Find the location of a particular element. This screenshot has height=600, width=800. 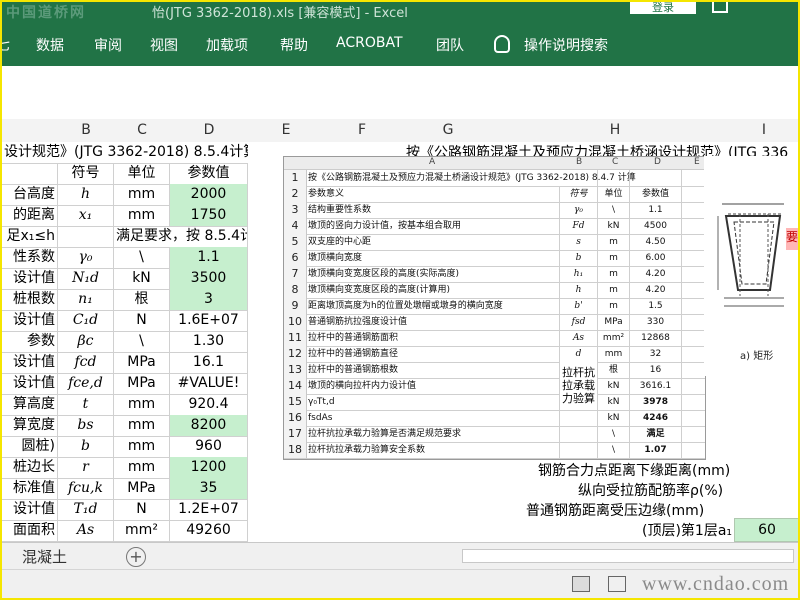

normal-view-icon is located at coordinates (581, 584).